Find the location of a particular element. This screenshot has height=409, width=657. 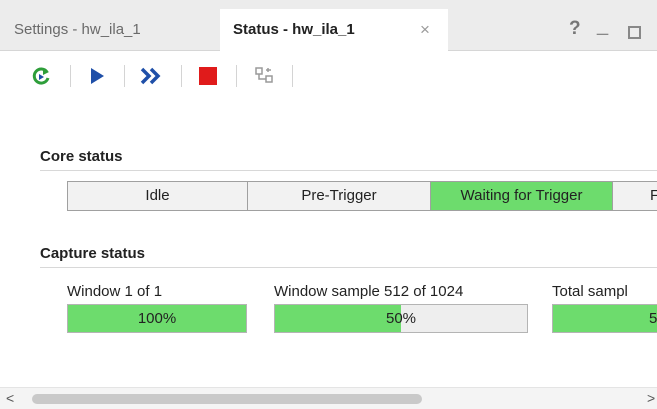

state-f: F is located at coordinates (634, 196).